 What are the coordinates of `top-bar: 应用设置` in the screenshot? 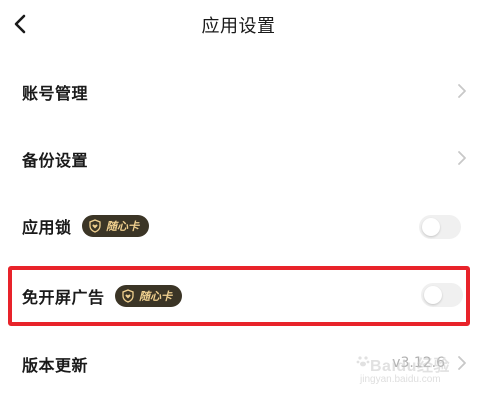 It's located at (238, 24).